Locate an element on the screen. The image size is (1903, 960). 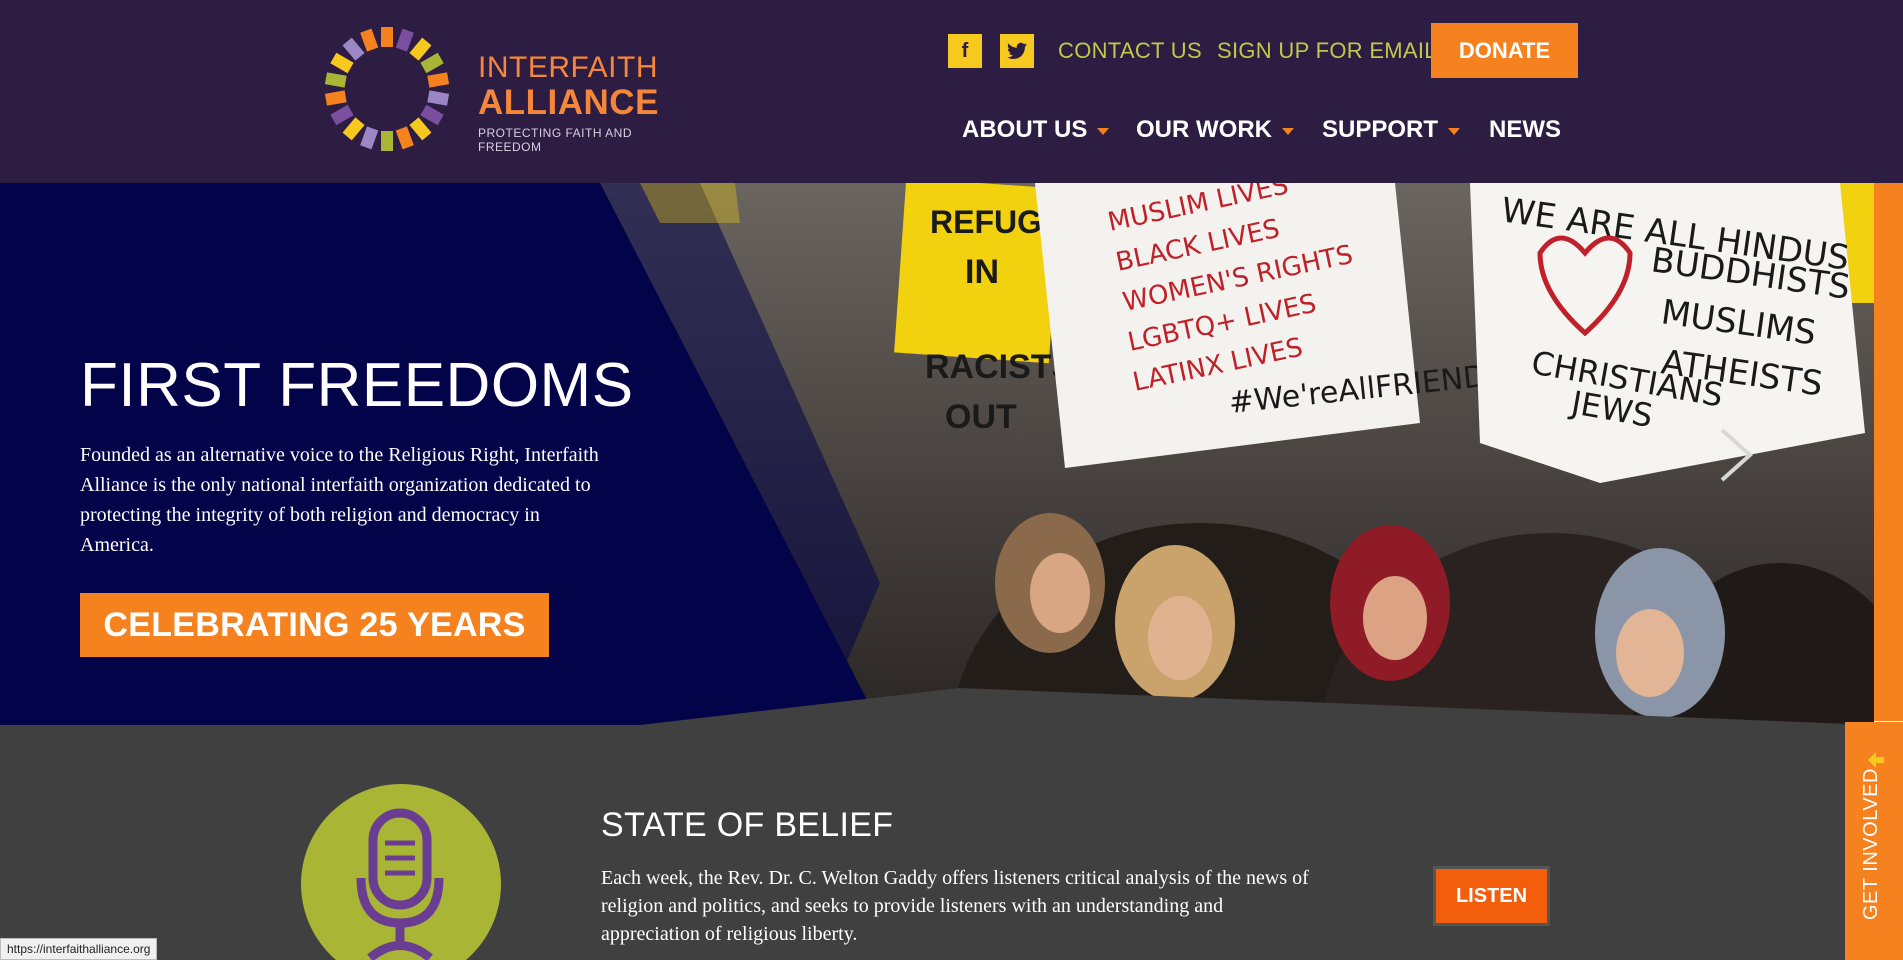
nav-about-us: ABOUT US is located at coordinates (1036, 130).